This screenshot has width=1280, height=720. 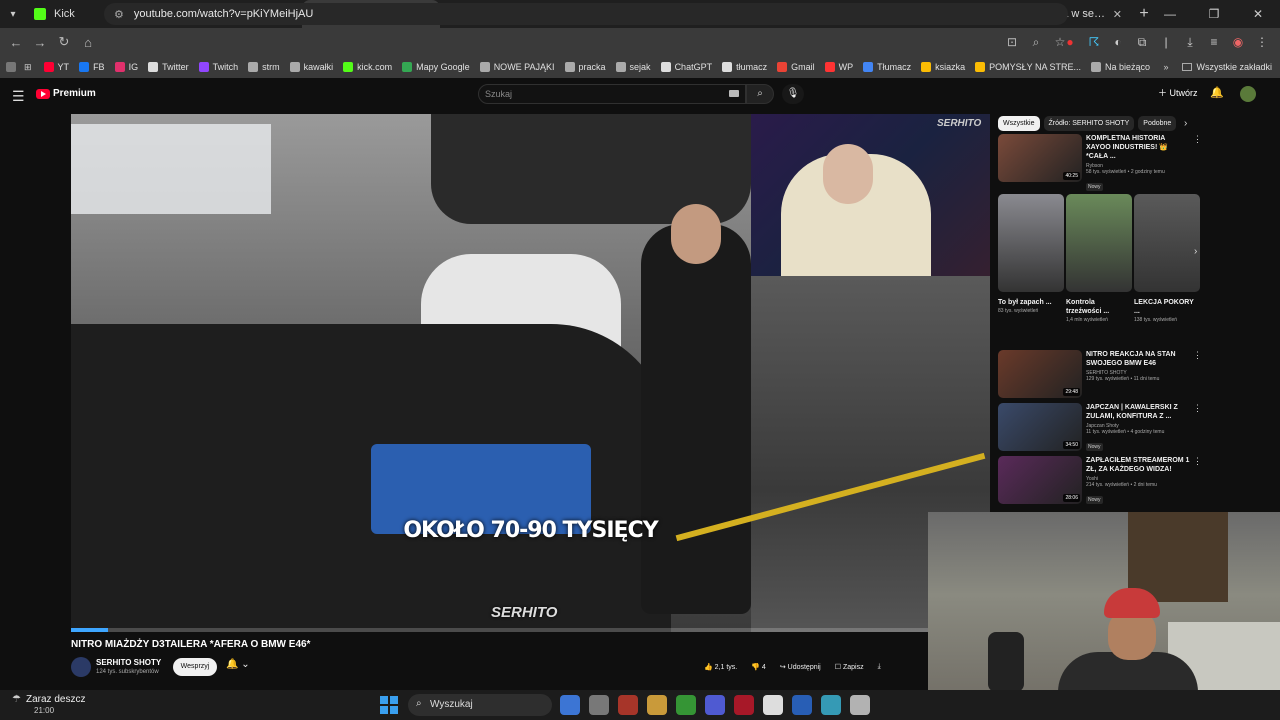 What do you see at coordinates (585, 67) in the screenshot?
I see `bookmark-item: pracka` at bounding box center [585, 67].